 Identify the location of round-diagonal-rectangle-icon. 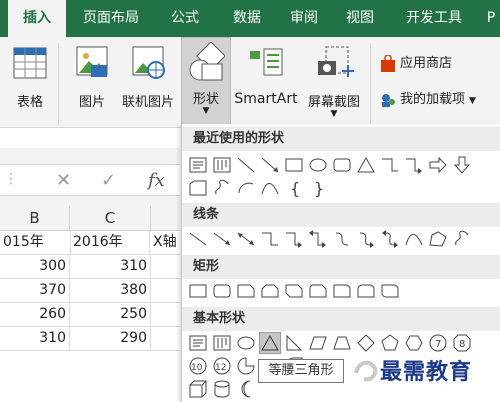
(390, 291).